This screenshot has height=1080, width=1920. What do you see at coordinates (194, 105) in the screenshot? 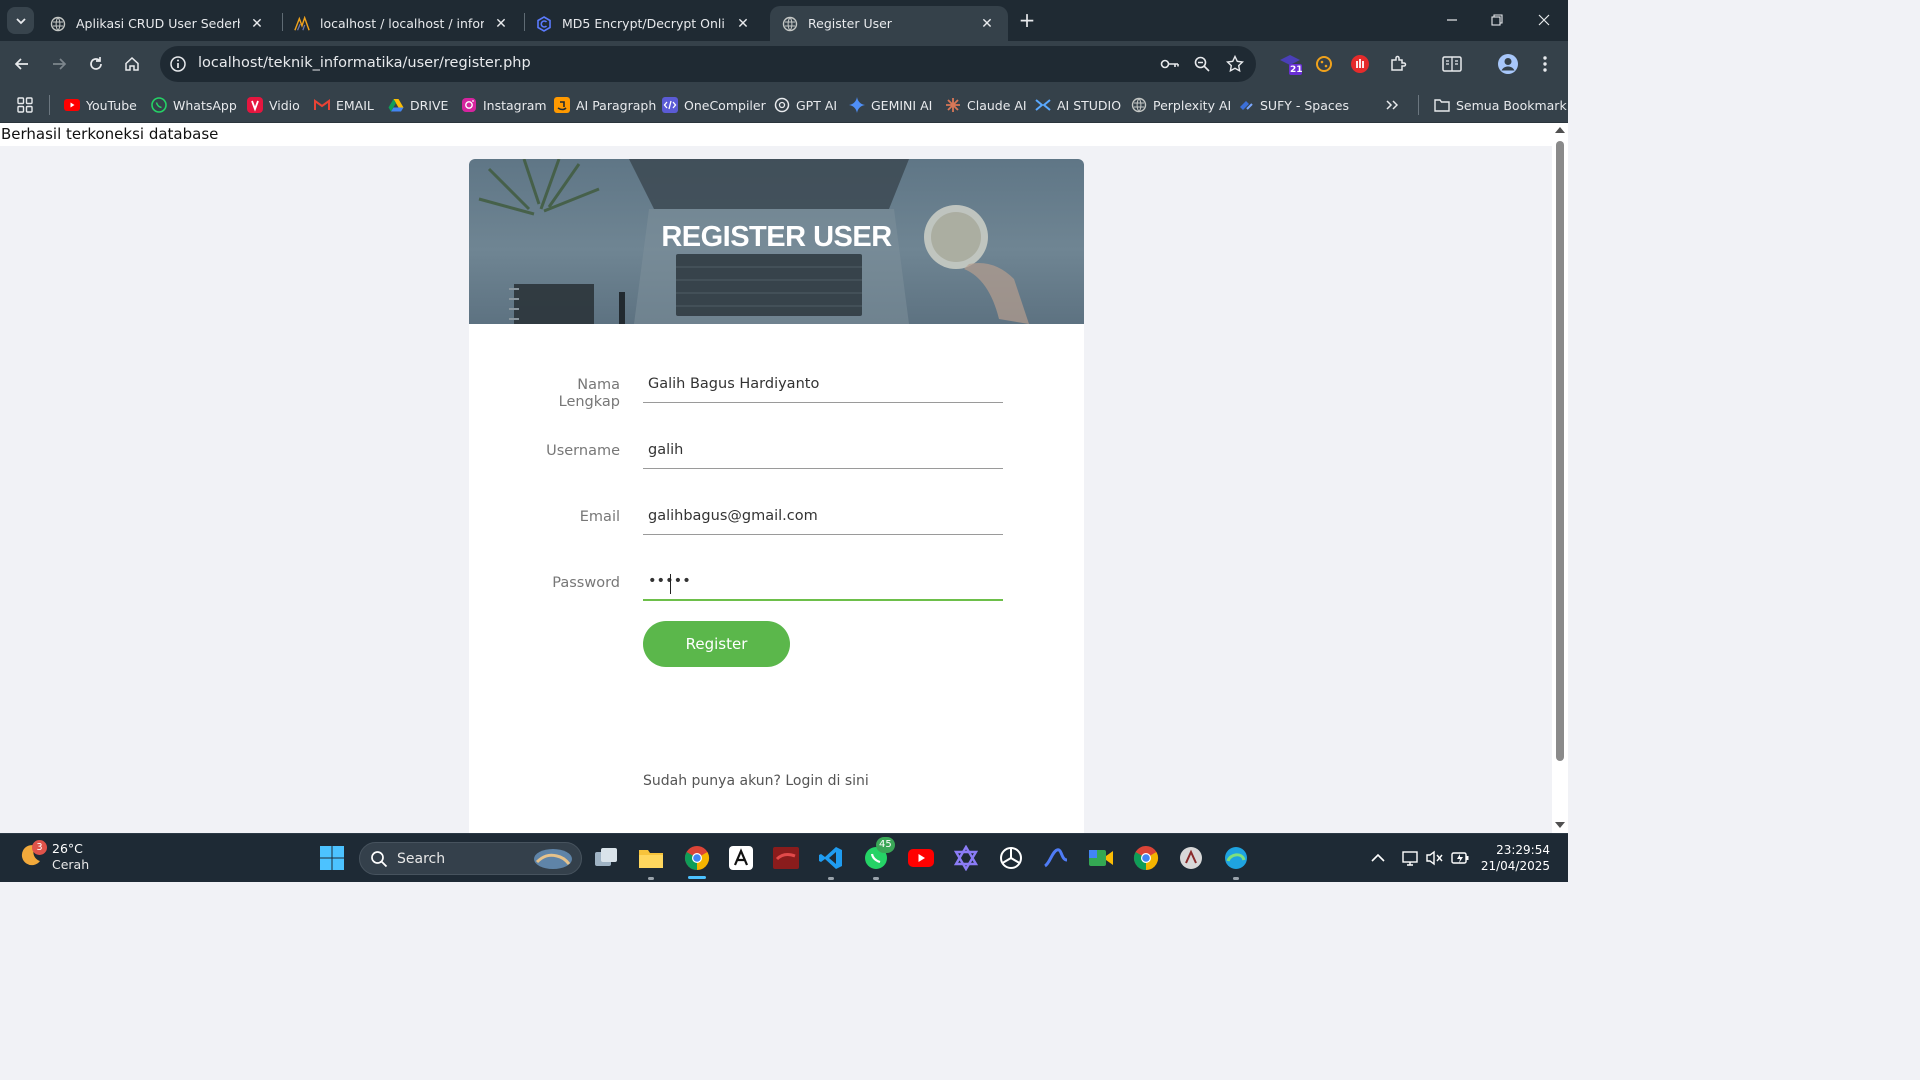
I see `bookmark-whatsapp: WhatsApp` at bounding box center [194, 105].